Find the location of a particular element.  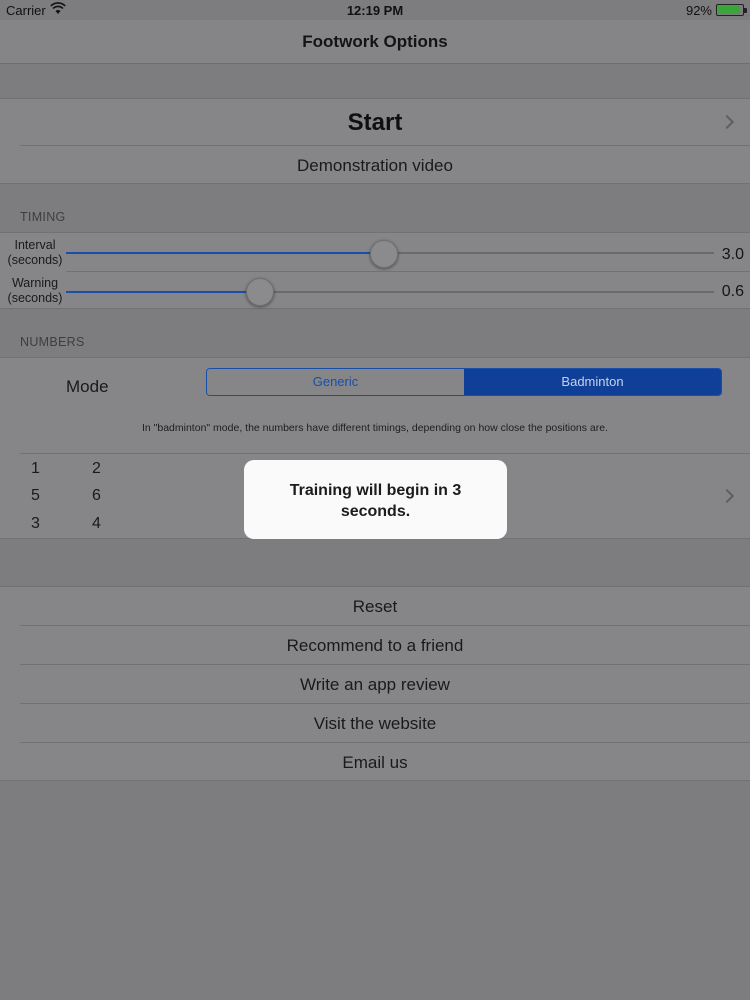

warning-slider-thumb is located at coordinates (260, 292).